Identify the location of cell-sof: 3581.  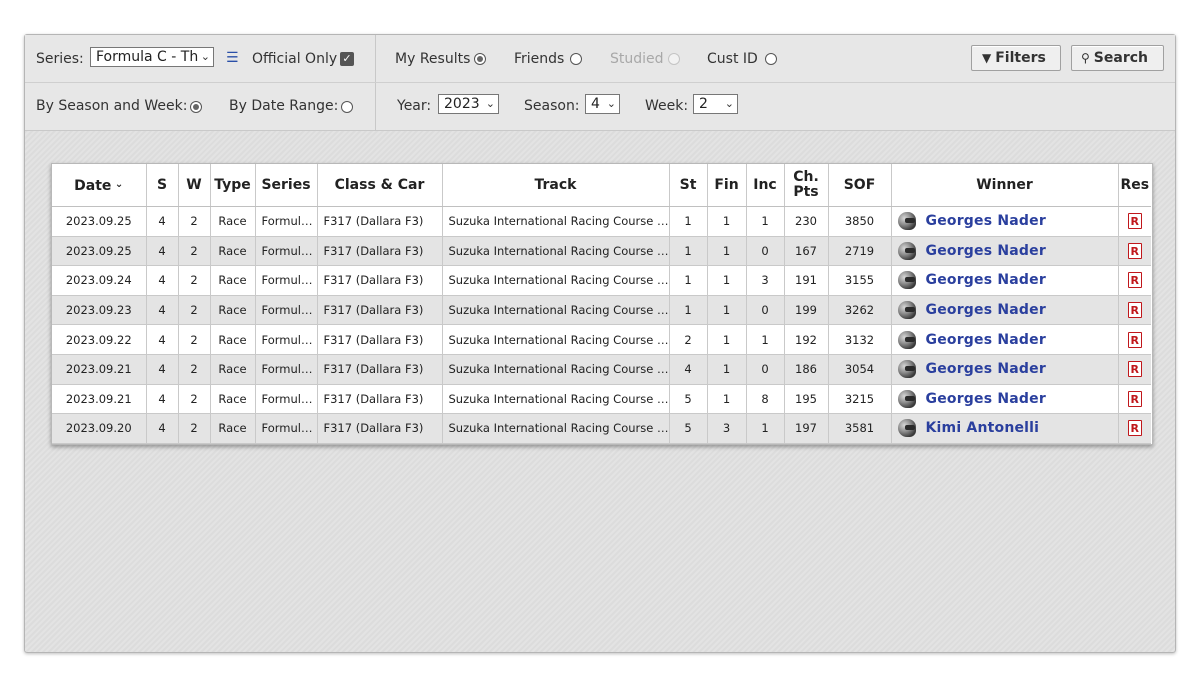
(860, 428).